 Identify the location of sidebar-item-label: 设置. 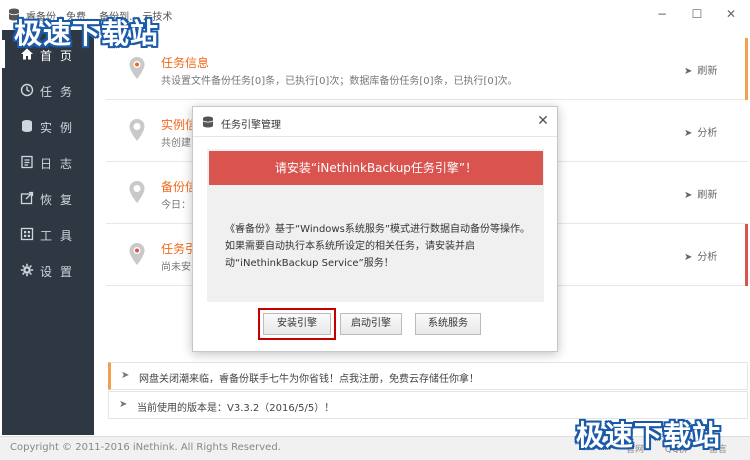
(60, 272).